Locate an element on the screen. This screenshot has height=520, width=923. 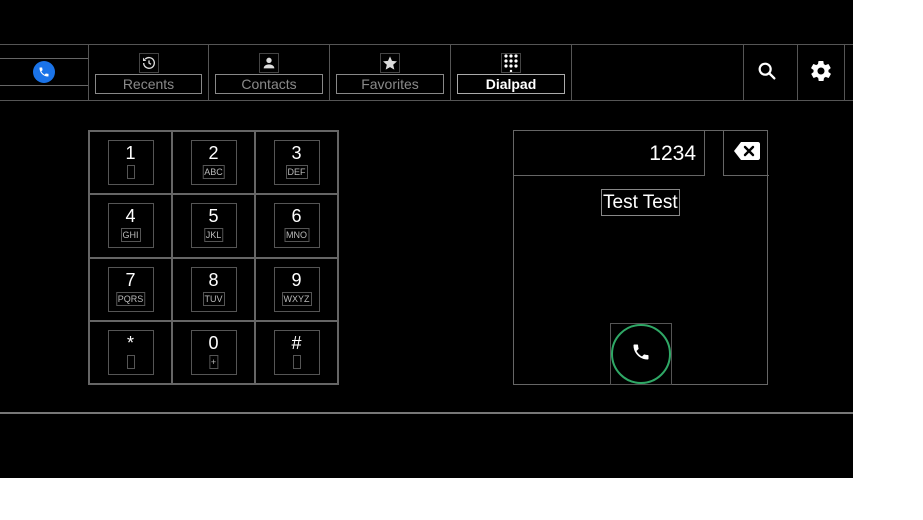
key-letters: PQRS is located at coordinates (130, 298).